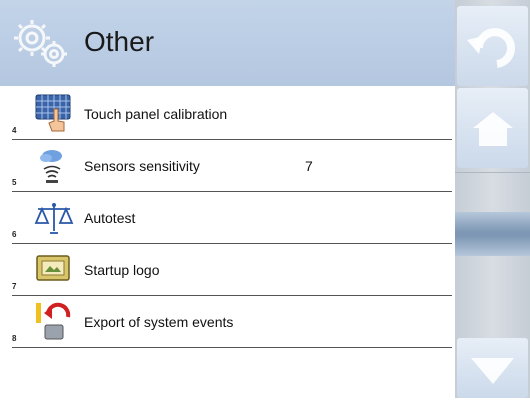  I want to click on menu-item-label: Autotest, so click(110, 218).